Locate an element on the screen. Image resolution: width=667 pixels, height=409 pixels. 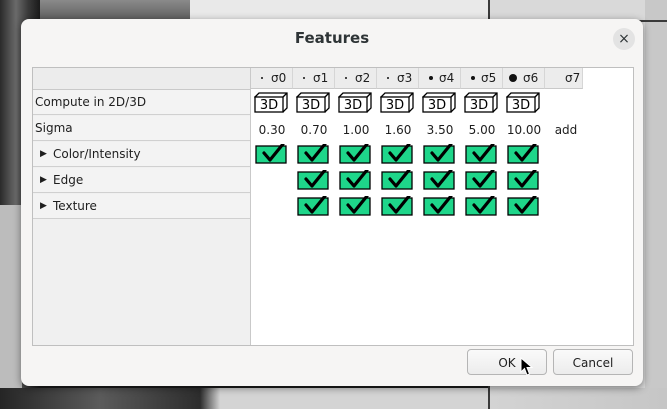
background-bottom-divider is located at coordinates (489, 398).